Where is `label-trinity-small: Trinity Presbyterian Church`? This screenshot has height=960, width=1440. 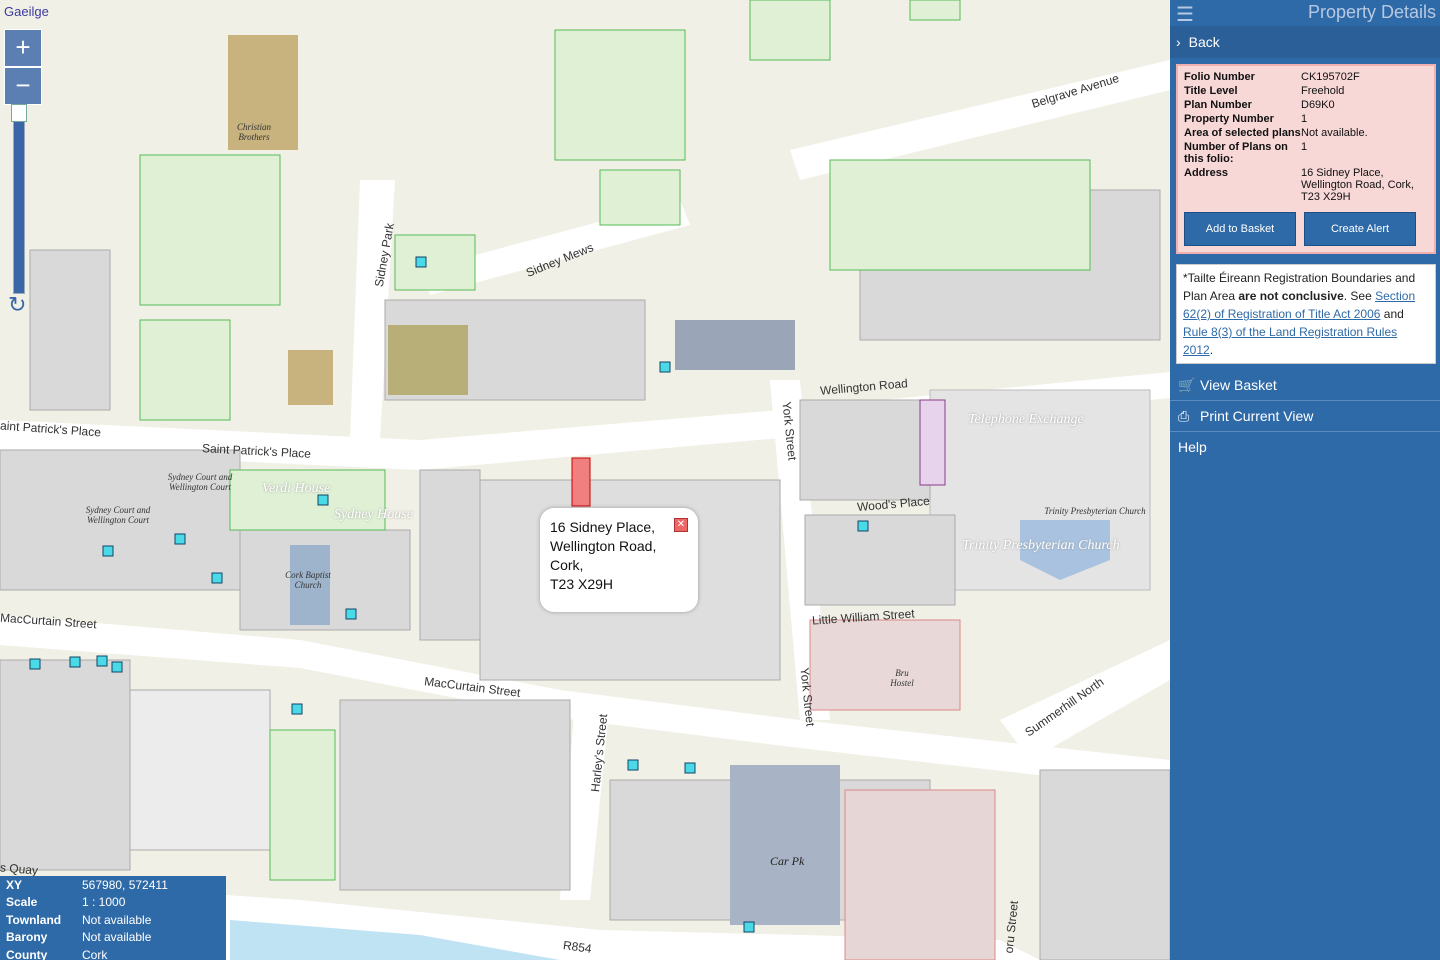
label-trinity-small: Trinity Presbyterian Church is located at coordinates (1095, 511).